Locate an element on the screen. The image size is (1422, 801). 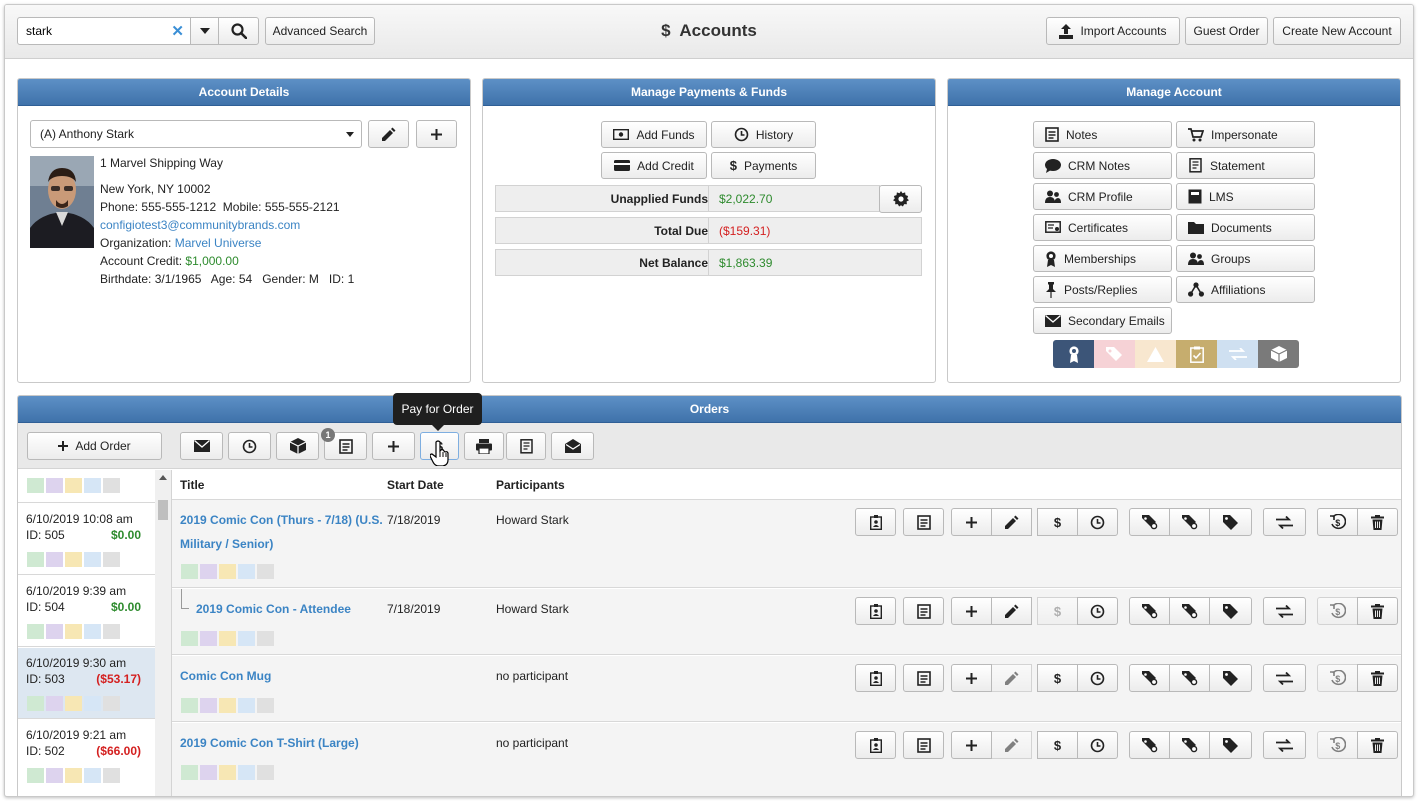
list-item: 6/10/2019 9:39 am ID: 504 $0.00 is located at coordinates (86, 611).